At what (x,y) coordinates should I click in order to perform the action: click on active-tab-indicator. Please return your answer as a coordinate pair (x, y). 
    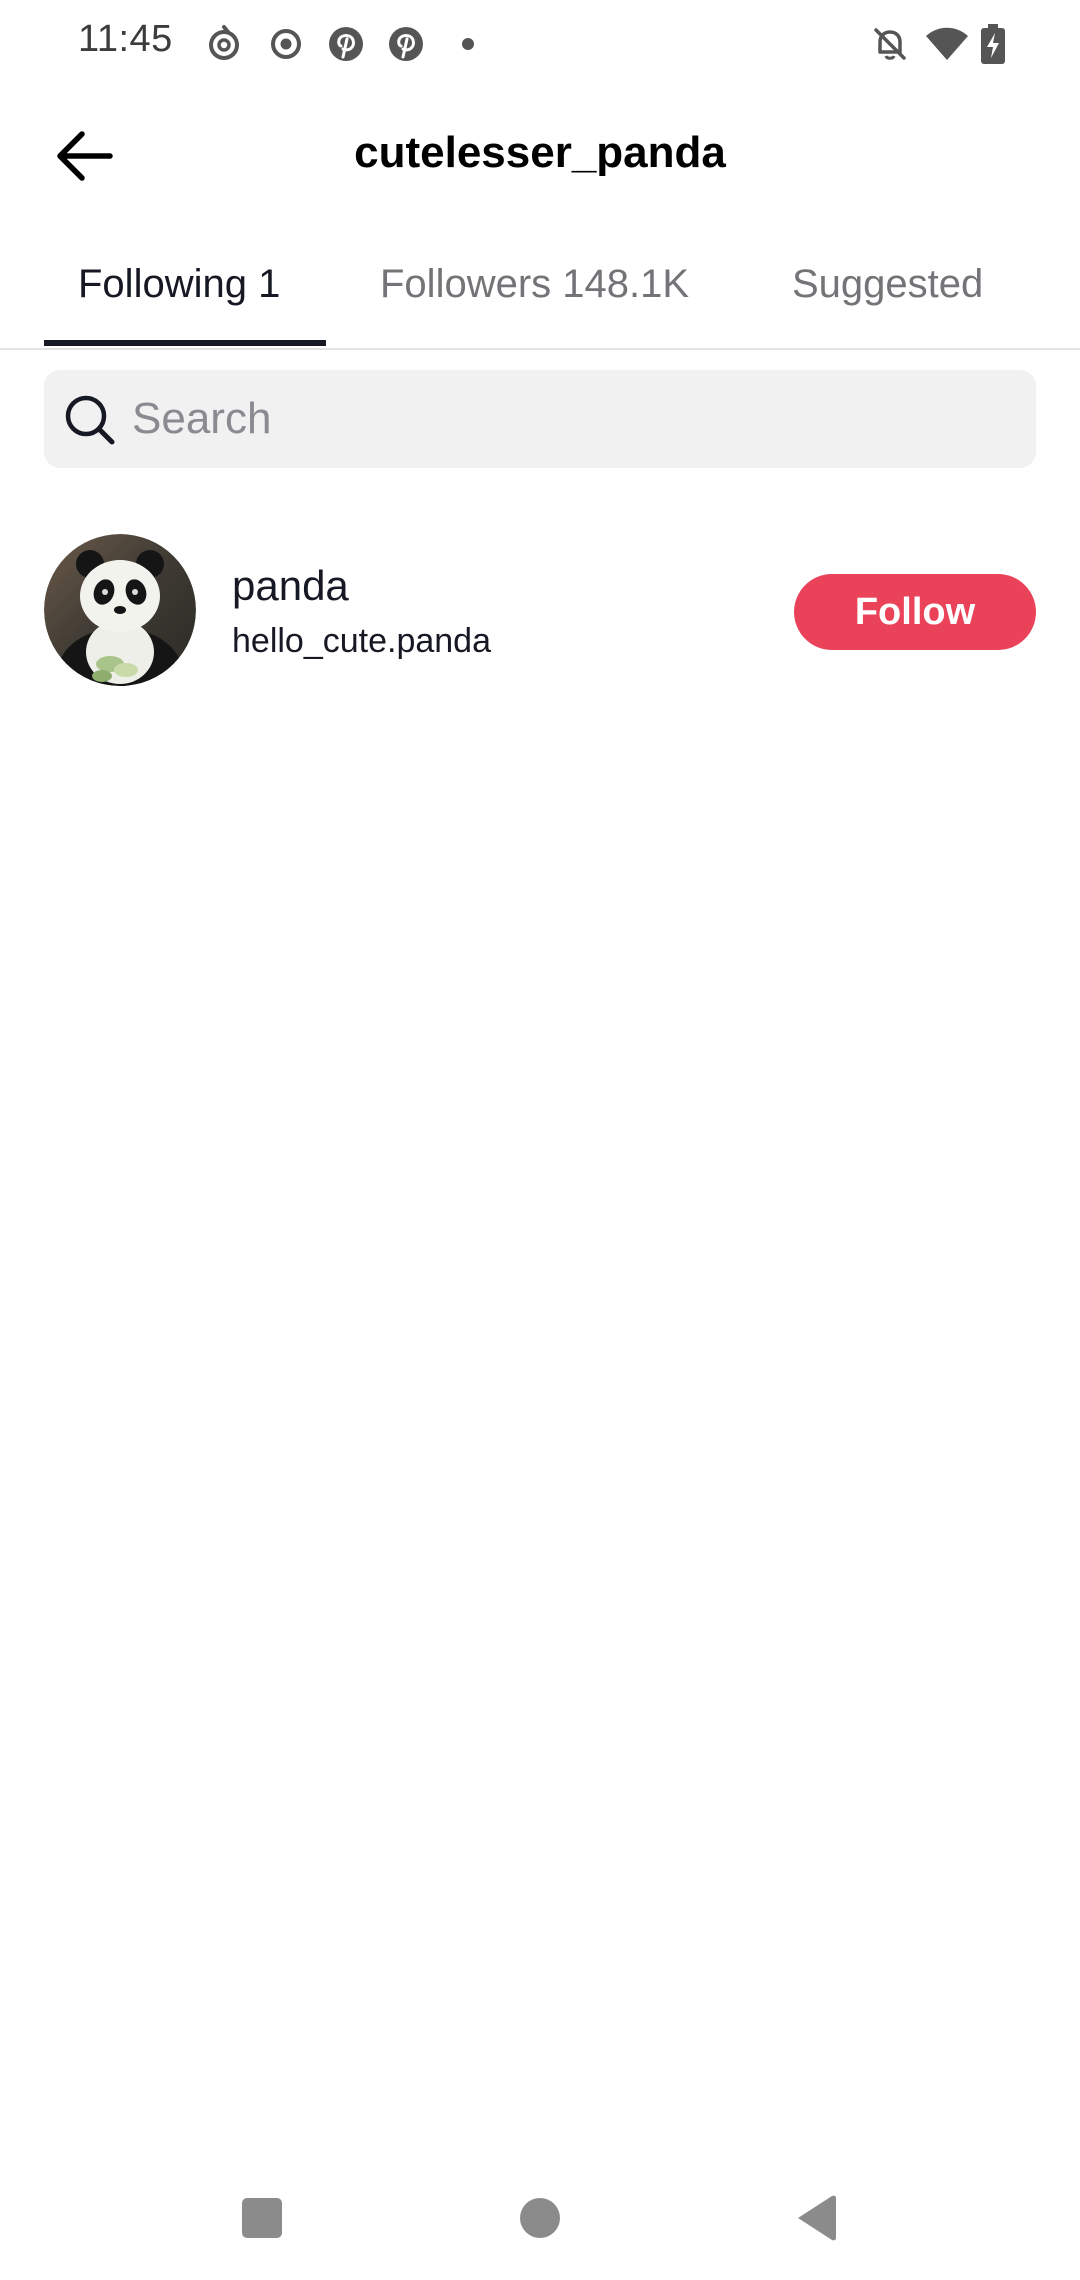
    Looking at the image, I should click on (185, 343).